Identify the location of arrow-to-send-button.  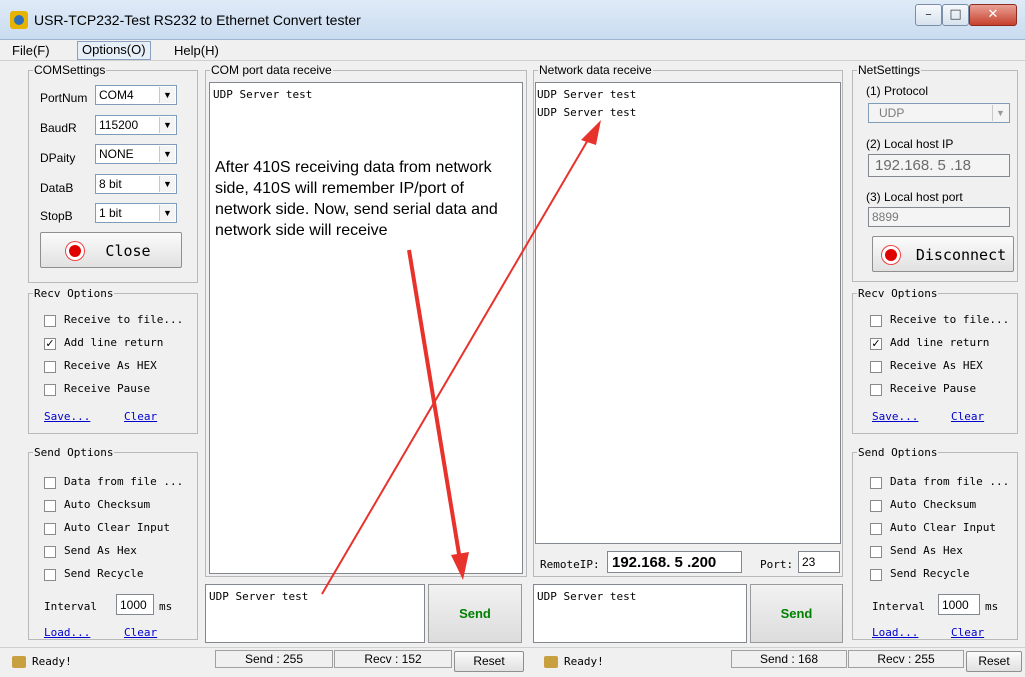
(434, 405).